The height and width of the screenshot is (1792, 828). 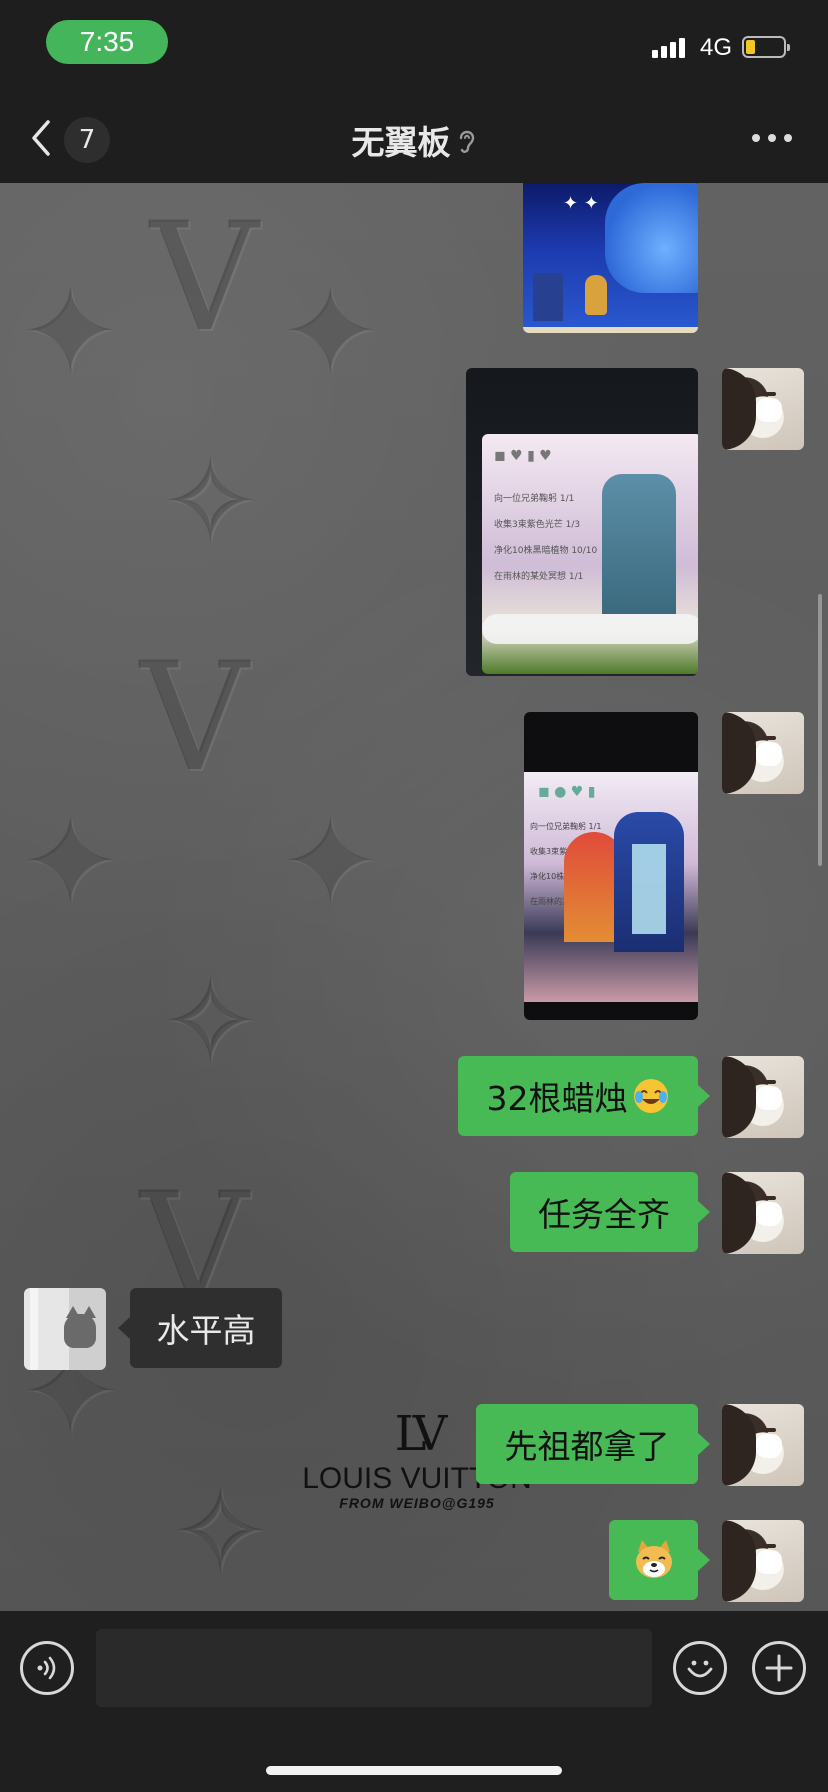 I want to click on outgoing-message-bubble: 任务全齐, so click(x=610, y=1212).